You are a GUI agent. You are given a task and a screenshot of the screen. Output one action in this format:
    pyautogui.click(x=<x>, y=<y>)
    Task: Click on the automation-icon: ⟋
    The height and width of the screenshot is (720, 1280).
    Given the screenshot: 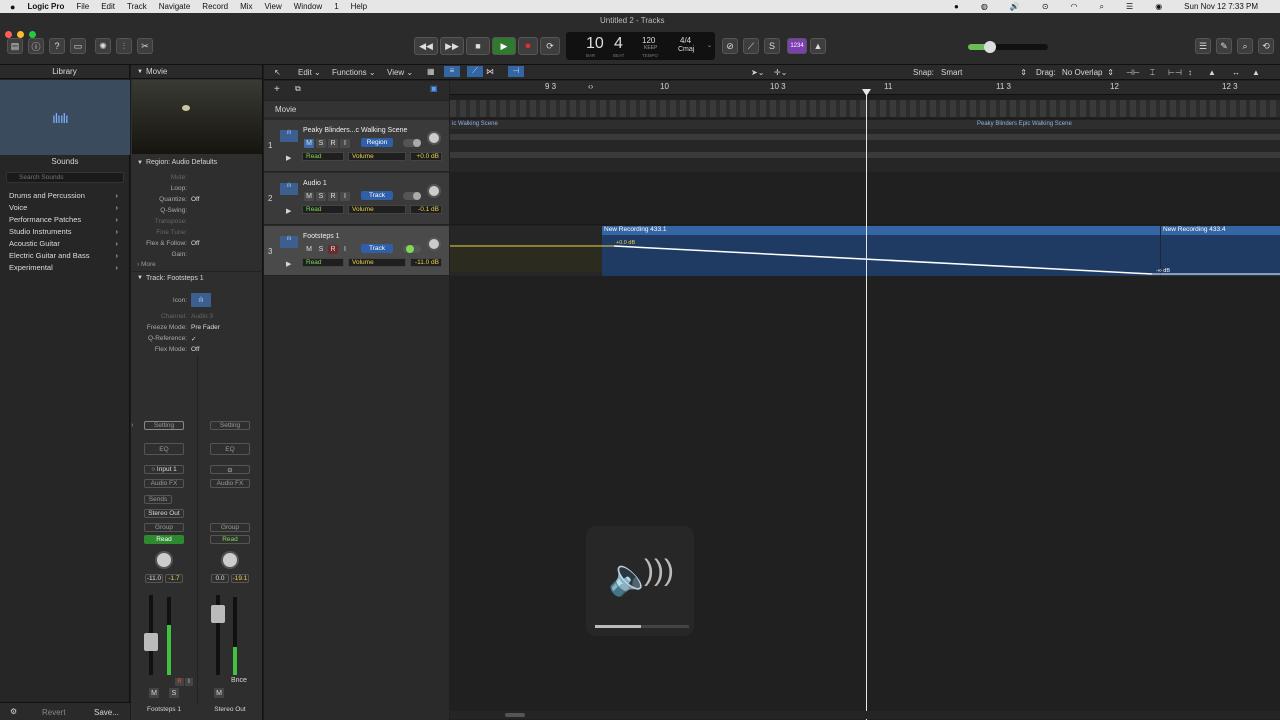 What is the action you would take?
    pyautogui.click(x=475, y=71)
    